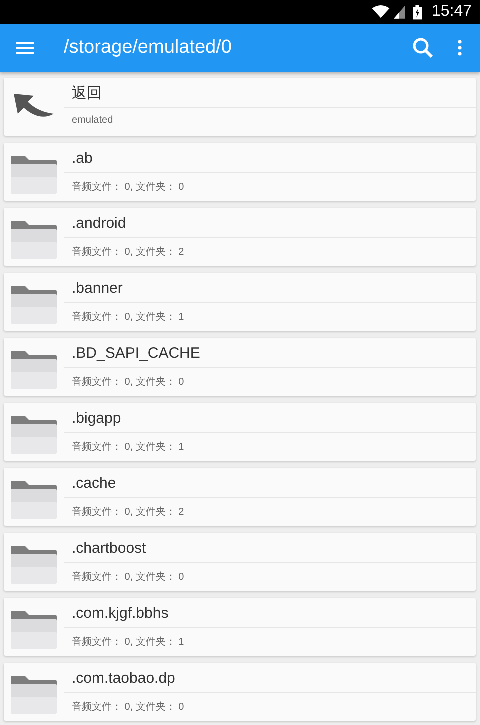  What do you see at coordinates (270, 613) in the screenshot?
I see `item-name: .com.kjgf.bbhs` at bounding box center [270, 613].